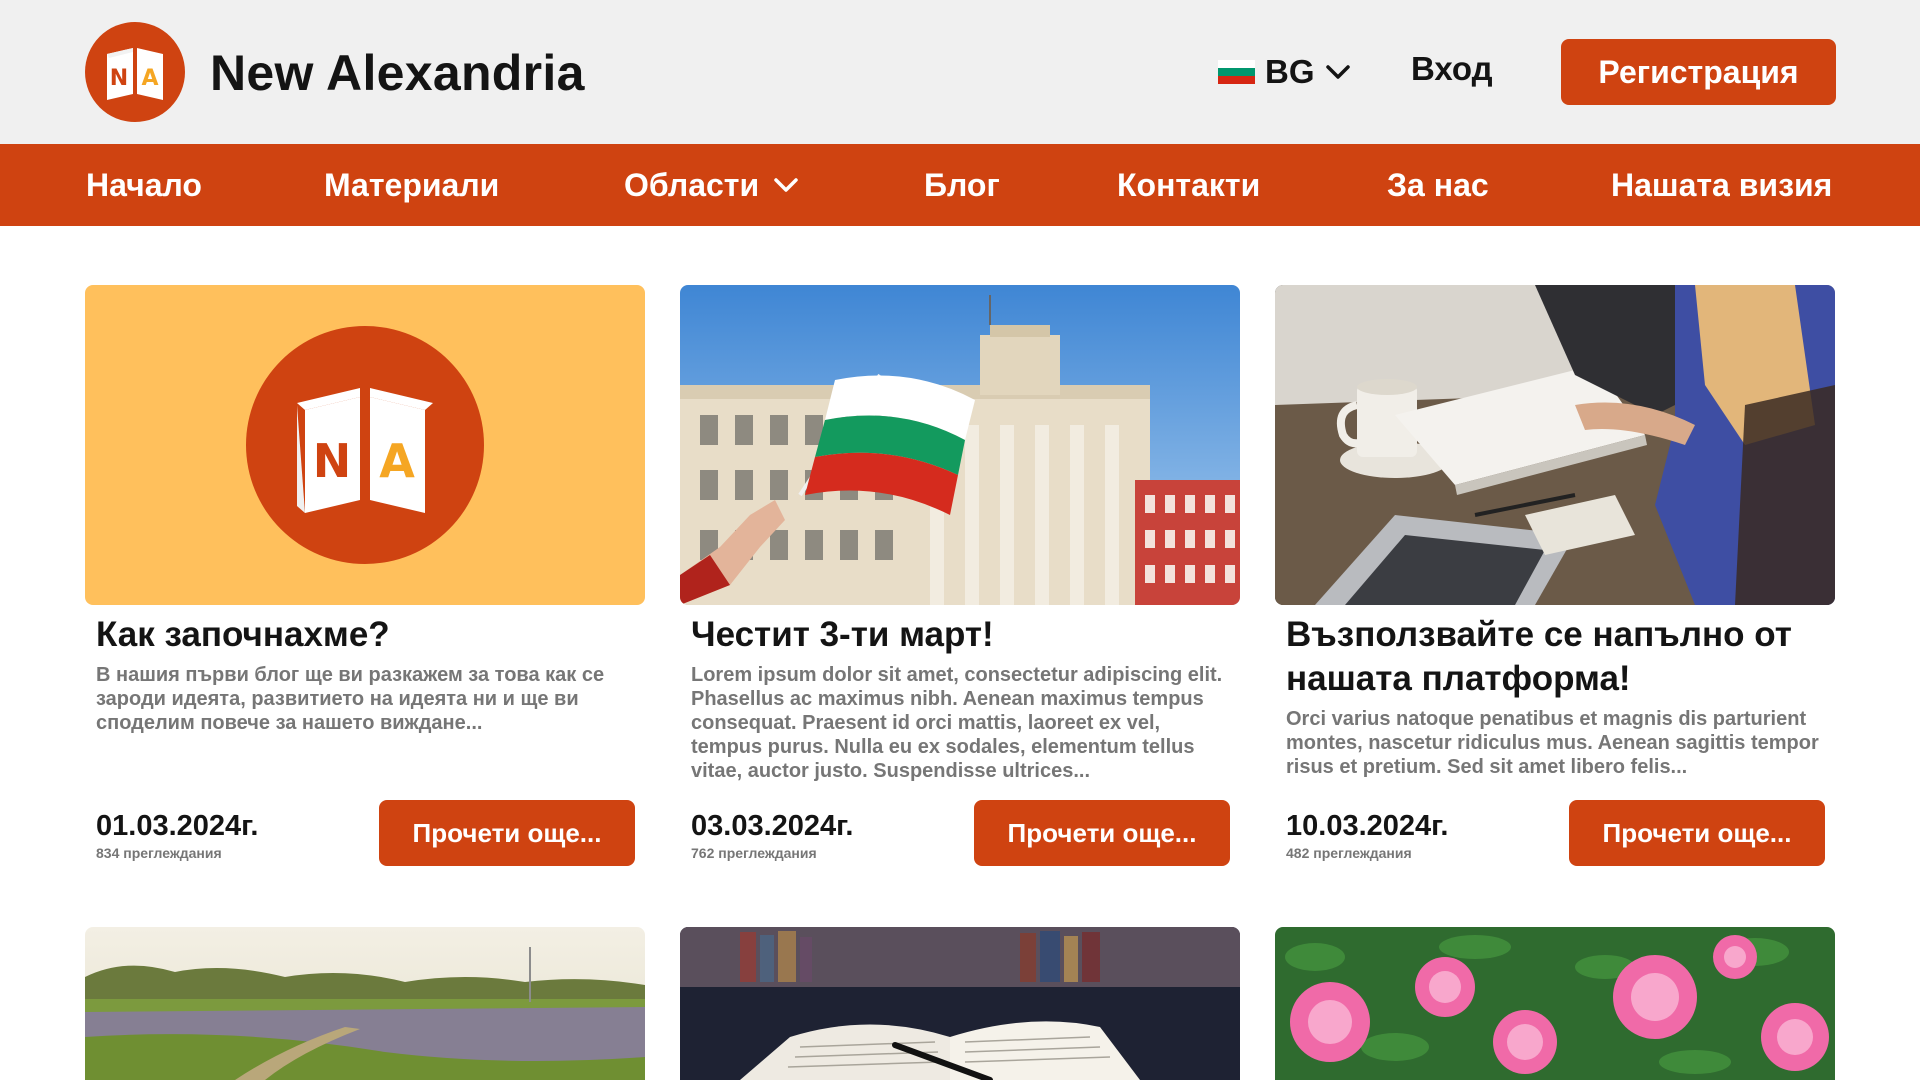 The image size is (1920, 1080). Describe the element at coordinates (159, 853) in the screenshot. I see `card-views: 834 преглеждания` at that location.